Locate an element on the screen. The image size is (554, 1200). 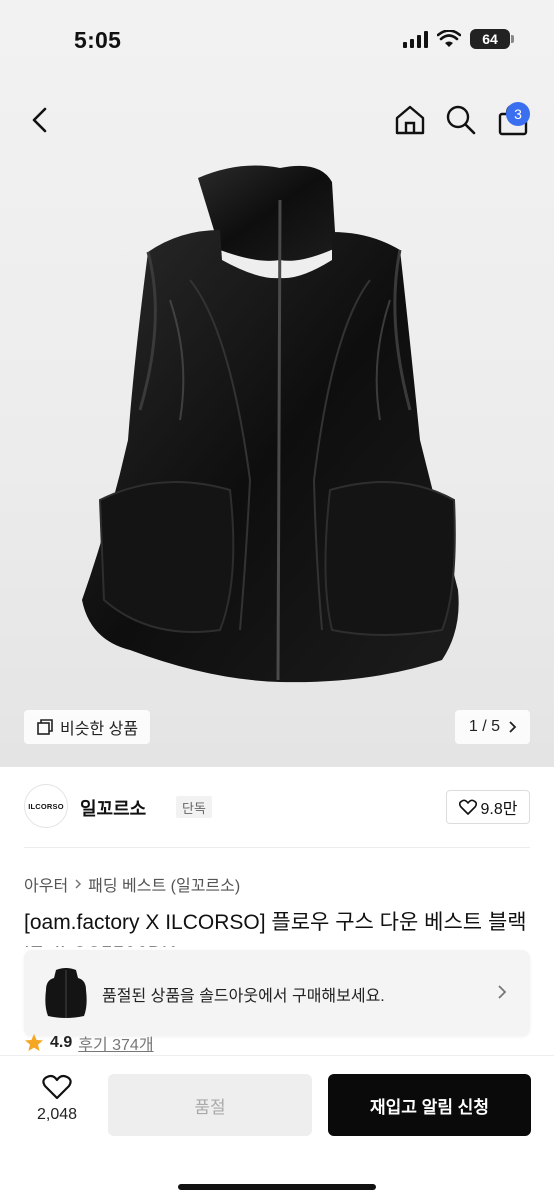
back-arrow-icon is located at coordinates (40, 120).